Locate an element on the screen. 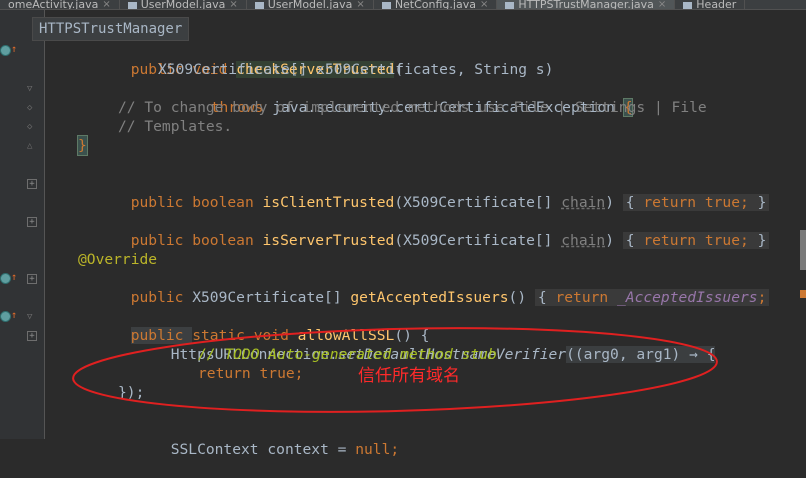 This screenshot has height=478, width=806. annotation-label: 信任所有域名 is located at coordinates (409, 376).